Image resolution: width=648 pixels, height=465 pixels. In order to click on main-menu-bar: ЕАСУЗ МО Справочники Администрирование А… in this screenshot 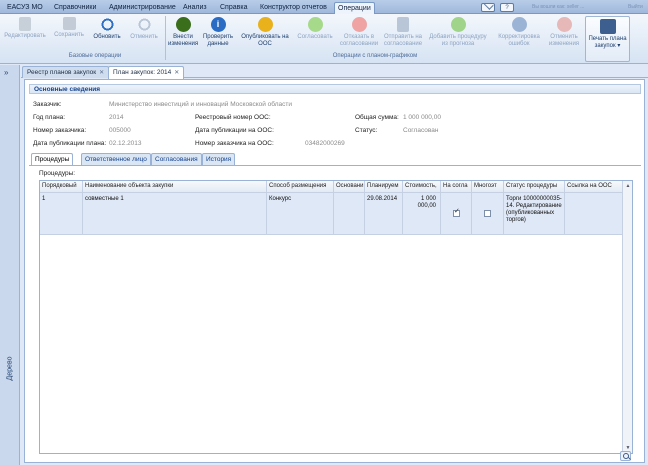, I will do `click(324, 7)`.